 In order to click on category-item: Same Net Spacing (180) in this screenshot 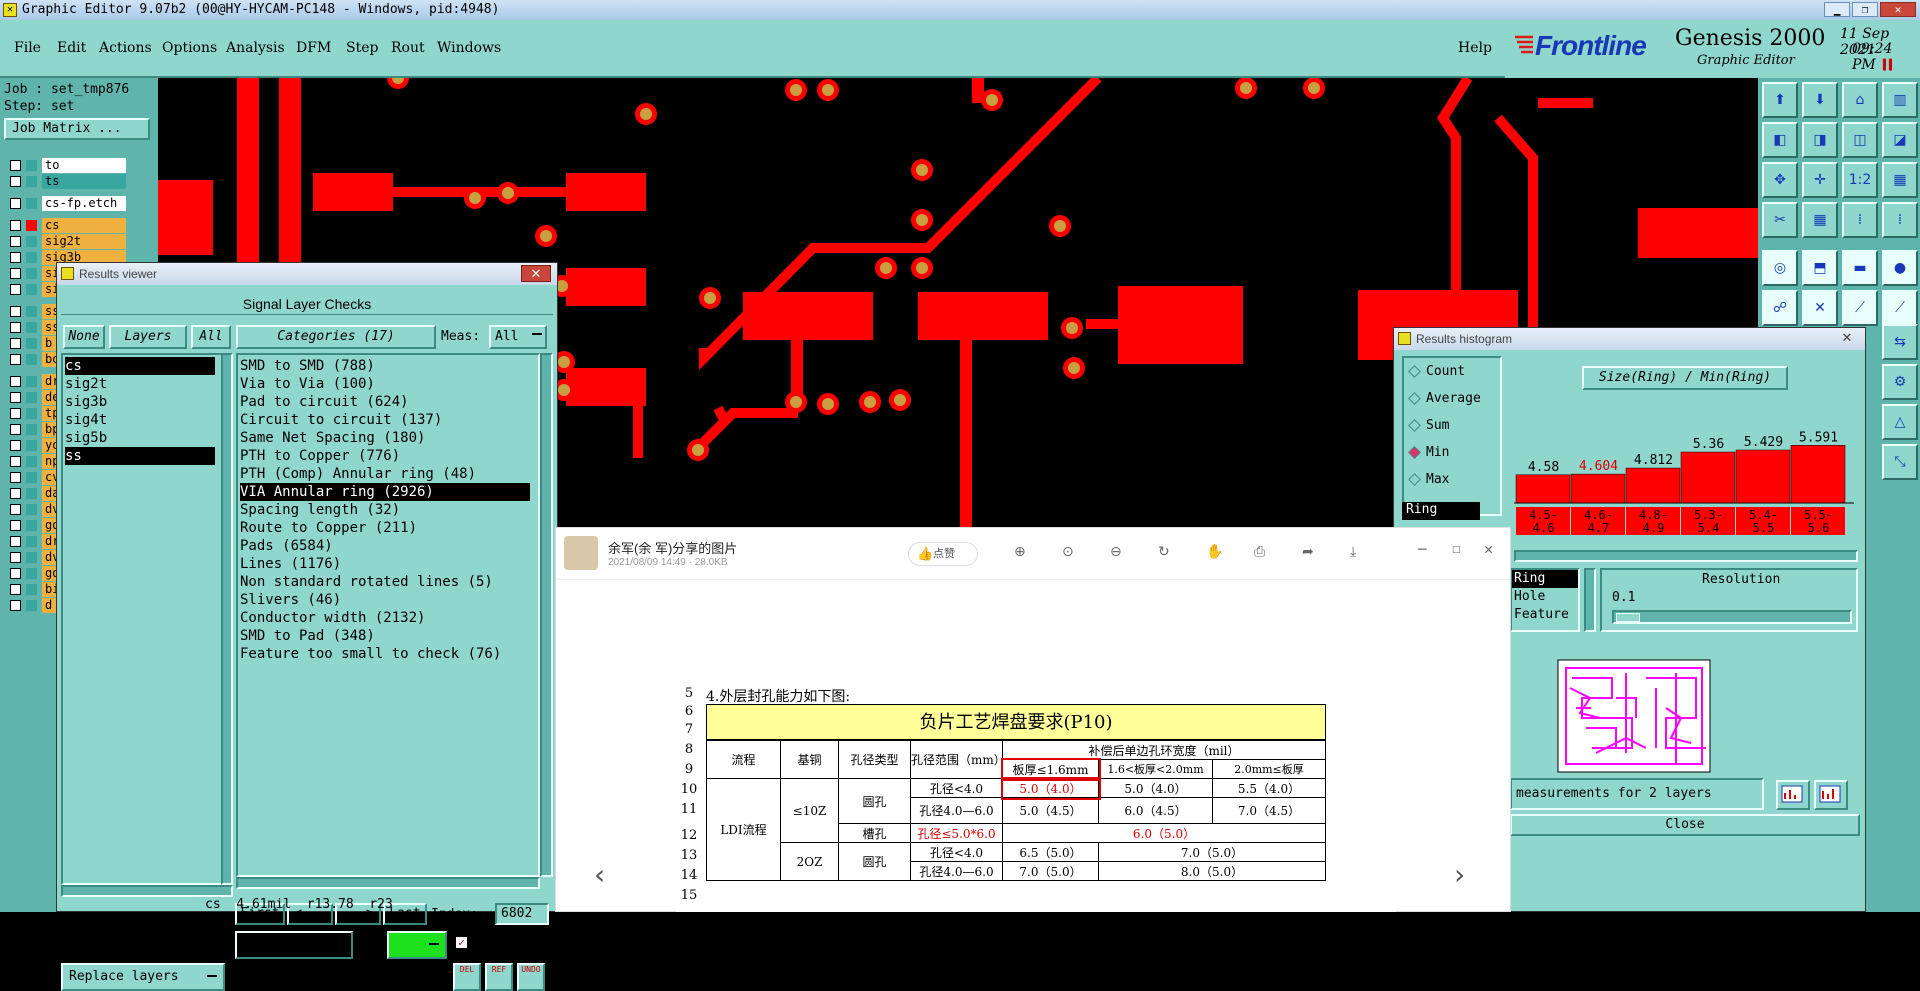, I will do `click(385, 438)`.